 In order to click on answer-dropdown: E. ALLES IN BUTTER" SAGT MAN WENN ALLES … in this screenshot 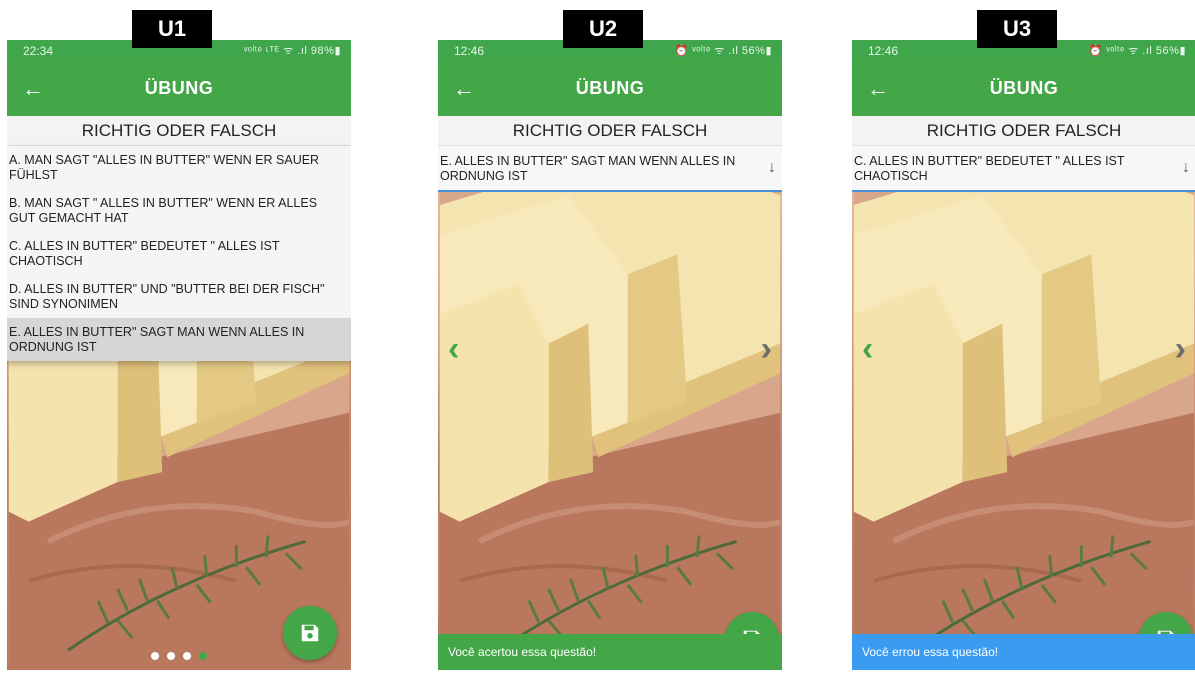, I will do `click(610, 169)`.